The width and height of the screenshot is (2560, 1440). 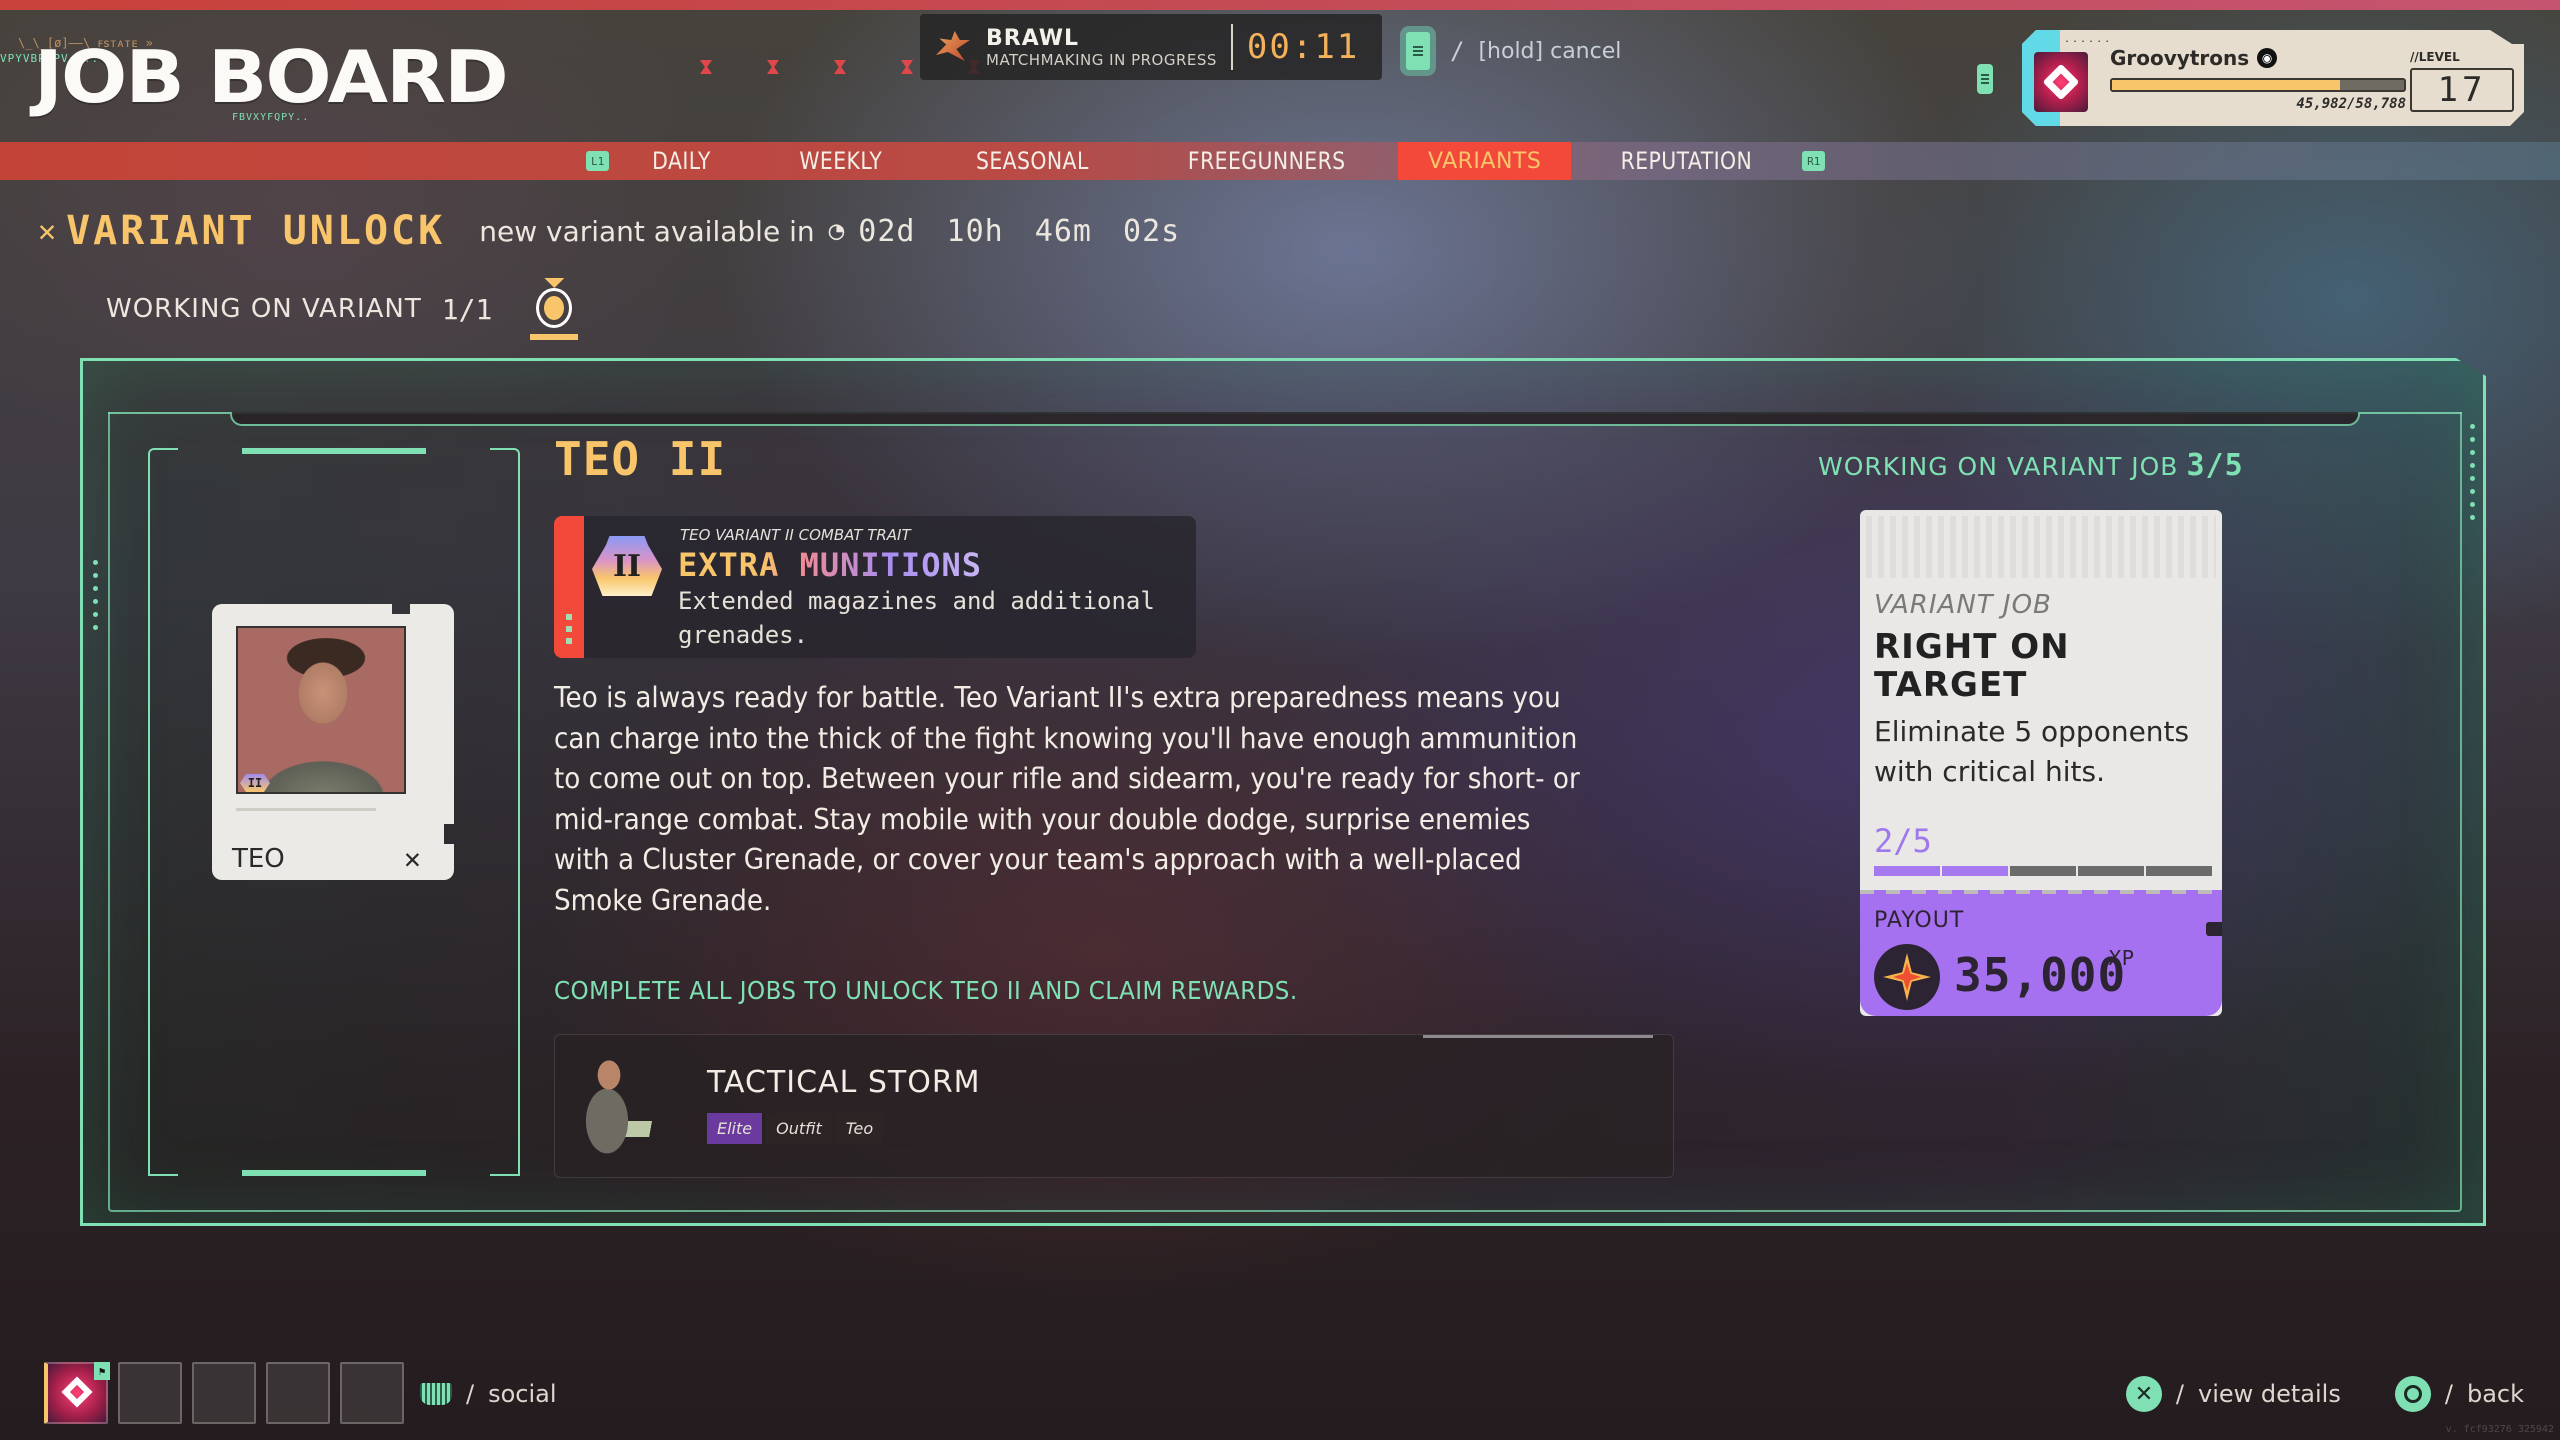 I want to click on social-label: social, so click(x=522, y=1394).